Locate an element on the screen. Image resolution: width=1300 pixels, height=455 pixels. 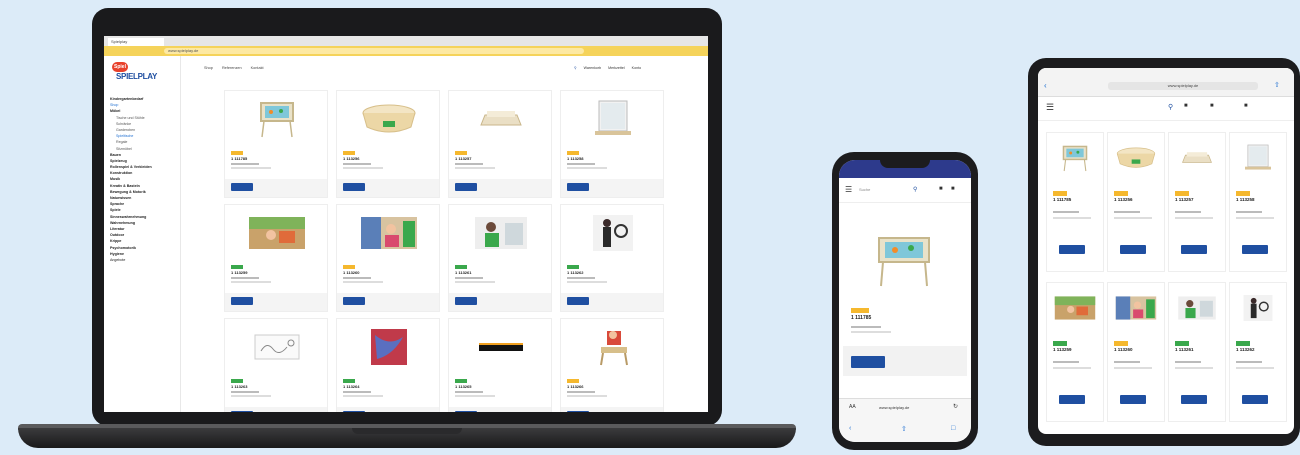
sidebar-item: Angebote is located at coordinates (145, 260).